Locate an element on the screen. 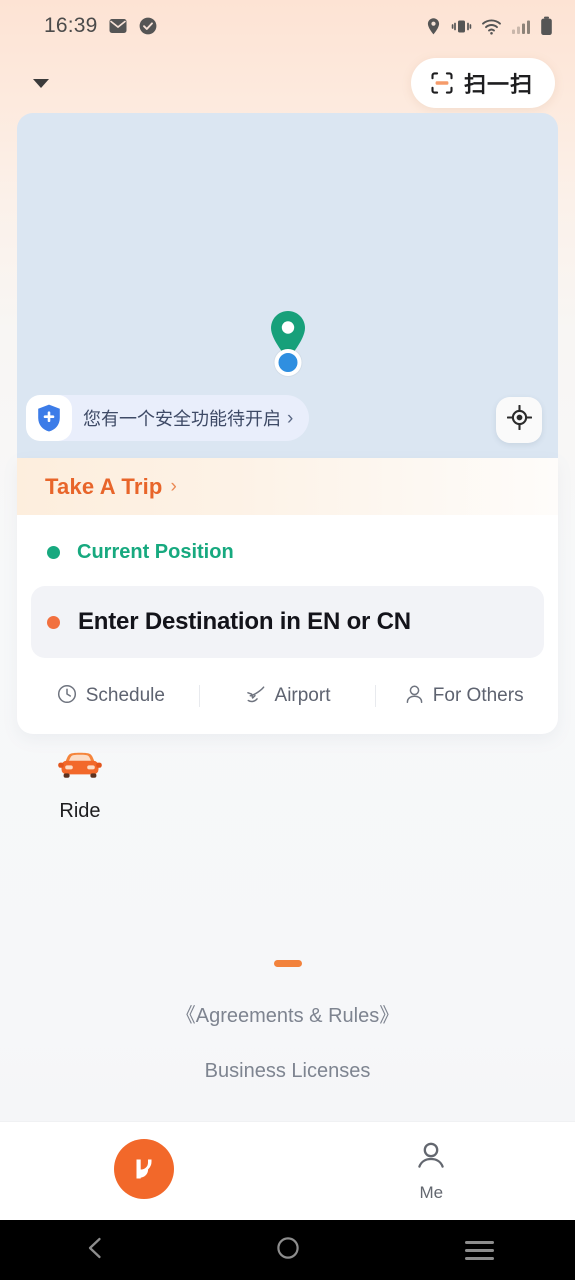  vibrate-icon is located at coordinates (461, 26).